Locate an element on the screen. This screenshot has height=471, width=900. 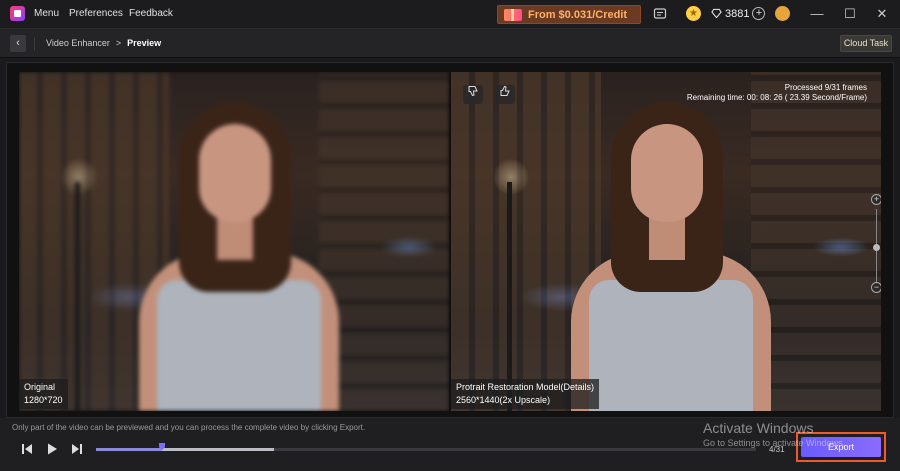
zoom-slider-handle is located at coordinates (876, 247).